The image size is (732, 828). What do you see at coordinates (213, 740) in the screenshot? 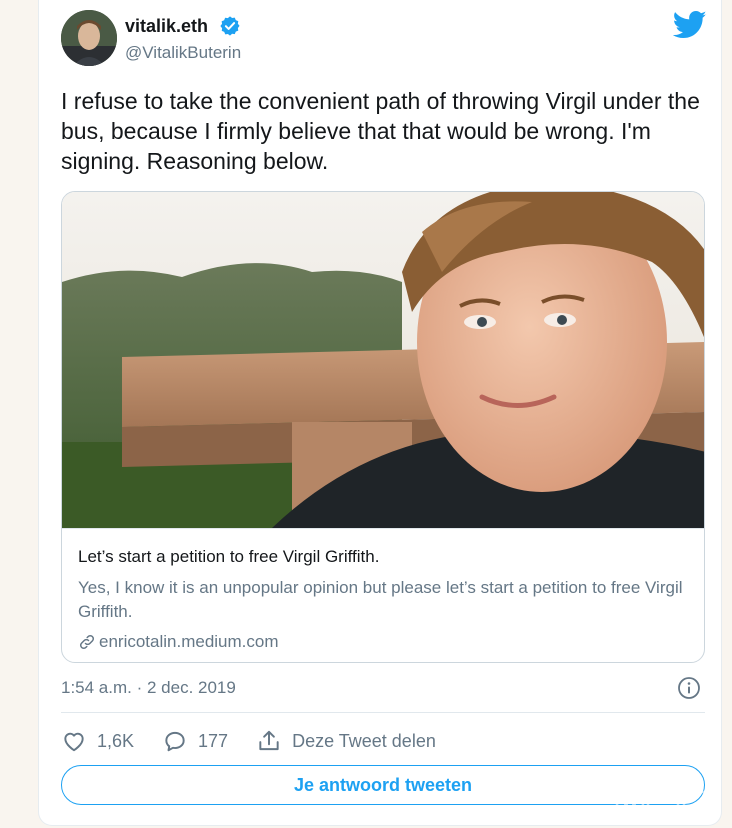
I see `reply-count: 177` at bounding box center [213, 740].